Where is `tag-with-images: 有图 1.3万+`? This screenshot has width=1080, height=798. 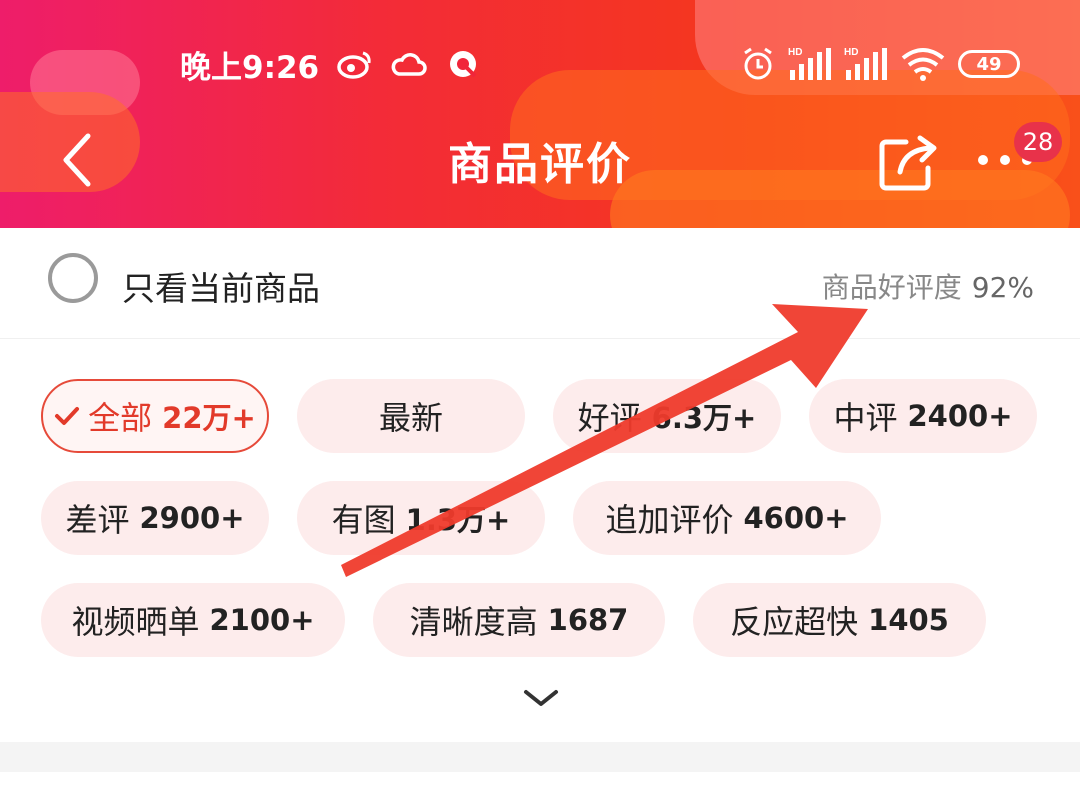 tag-with-images: 有图 1.3万+ is located at coordinates (421, 518).